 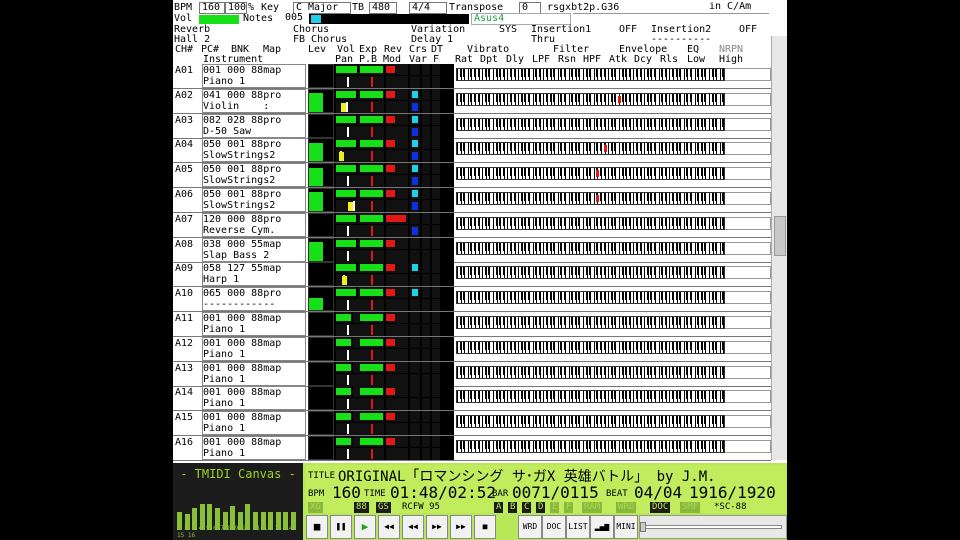 I want to click on instrument-name: Reverse Cym., so click(x=254, y=230).